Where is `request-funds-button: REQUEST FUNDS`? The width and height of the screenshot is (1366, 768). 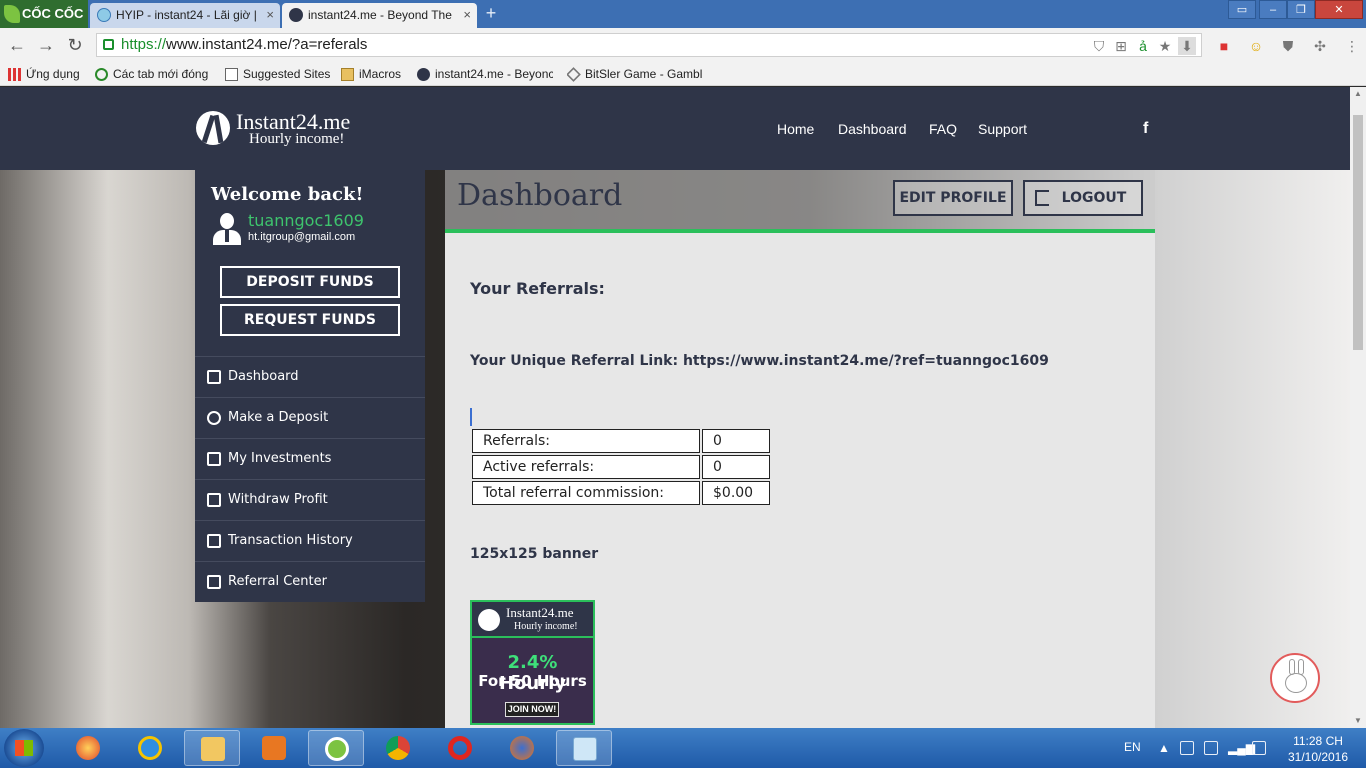 request-funds-button: REQUEST FUNDS is located at coordinates (310, 320).